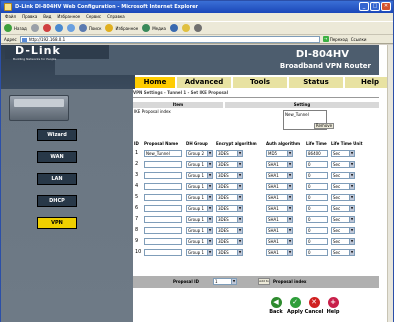  Describe the element at coordinates (57, 179) in the screenshot. I see `sidebar-lan: LAN` at that location.